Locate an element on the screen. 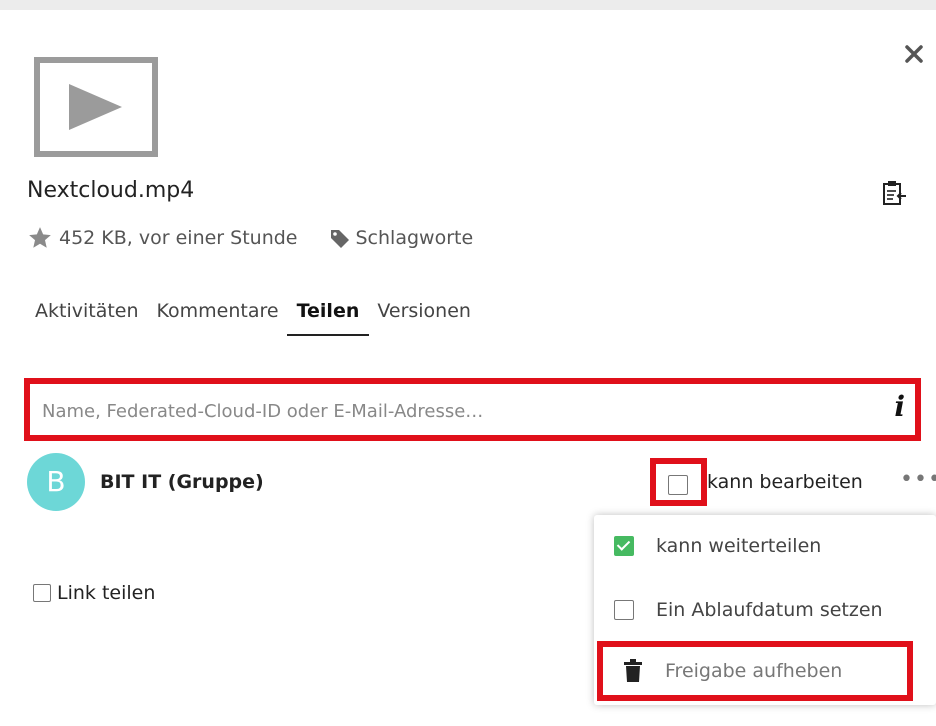 Image resolution: width=936 pixels, height=726 pixels. menu-item-label: Freigabe aufheben is located at coordinates (754, 671).